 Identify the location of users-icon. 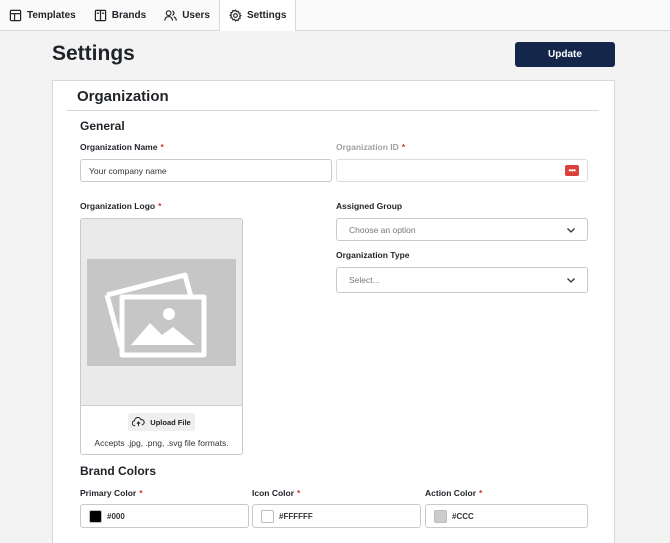
(171, 15).